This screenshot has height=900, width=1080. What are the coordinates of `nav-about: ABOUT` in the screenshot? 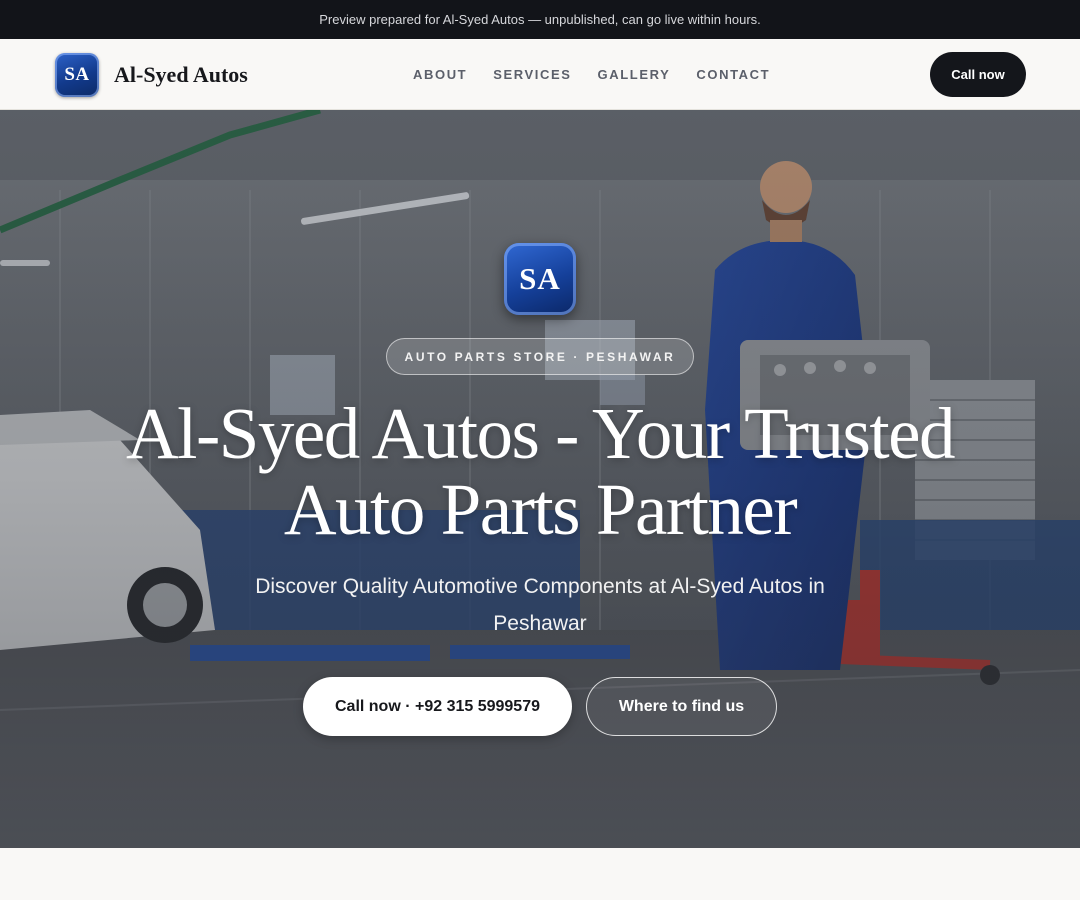 It's located at (440, 74).